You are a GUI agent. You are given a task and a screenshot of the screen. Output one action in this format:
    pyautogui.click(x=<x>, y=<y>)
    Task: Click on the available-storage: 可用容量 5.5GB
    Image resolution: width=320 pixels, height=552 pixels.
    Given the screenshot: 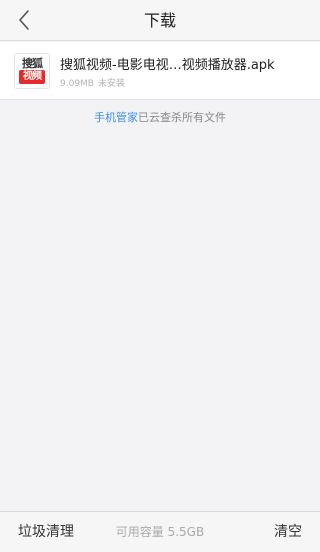 What is the action you would take?
    pyautogui.click(x=160, y=532)
    